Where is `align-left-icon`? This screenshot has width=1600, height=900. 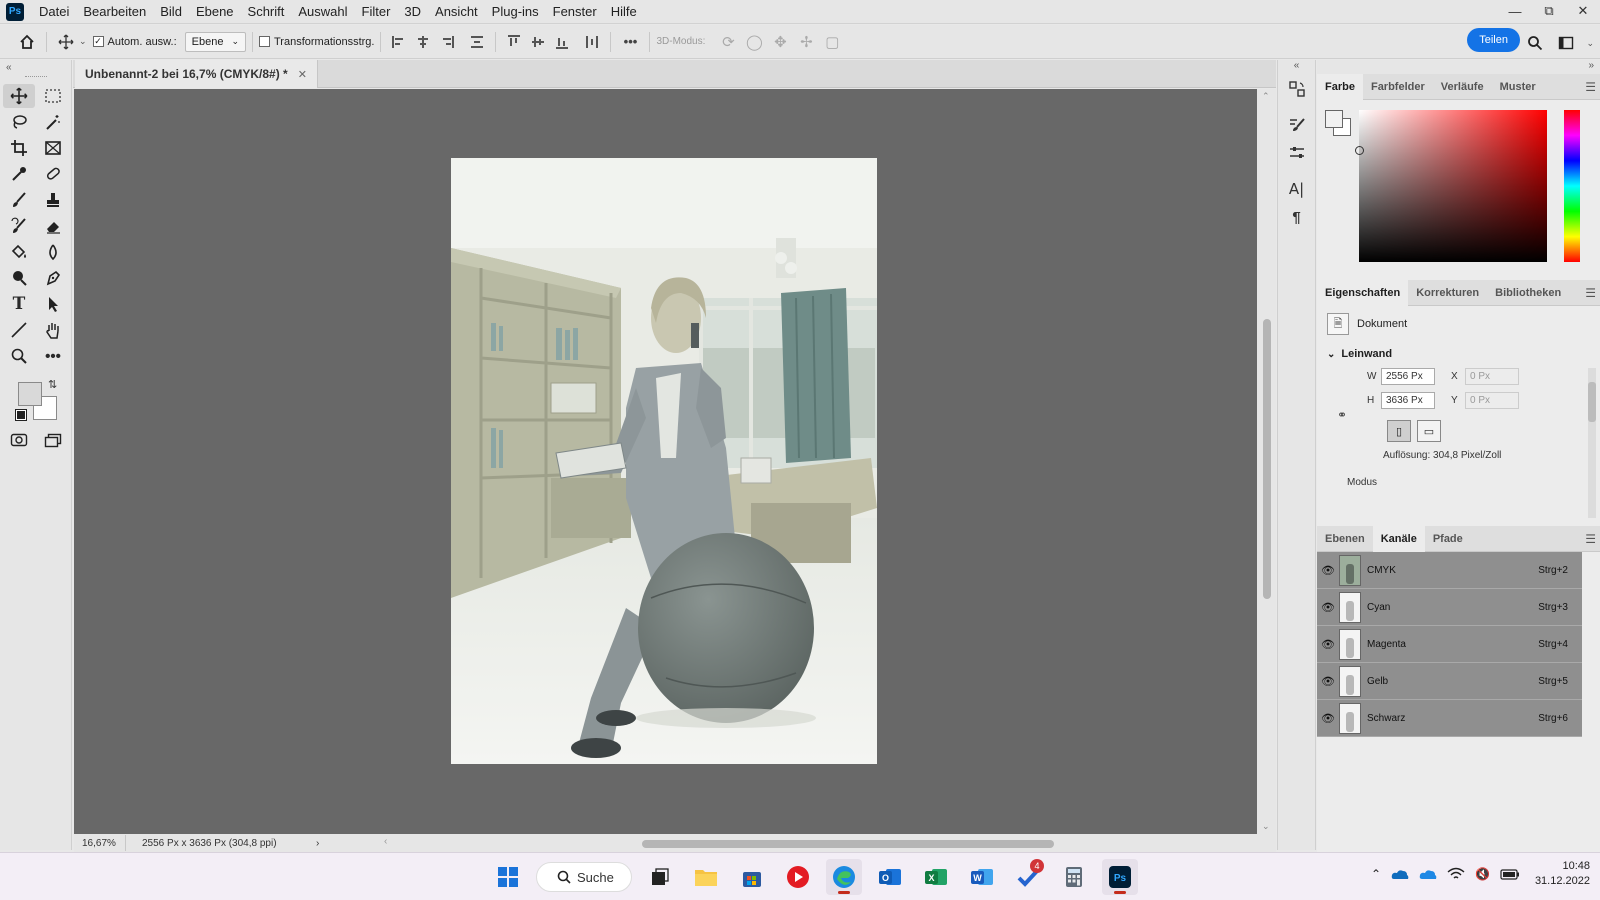 align-left-icon is located at coordinates (399, 42).